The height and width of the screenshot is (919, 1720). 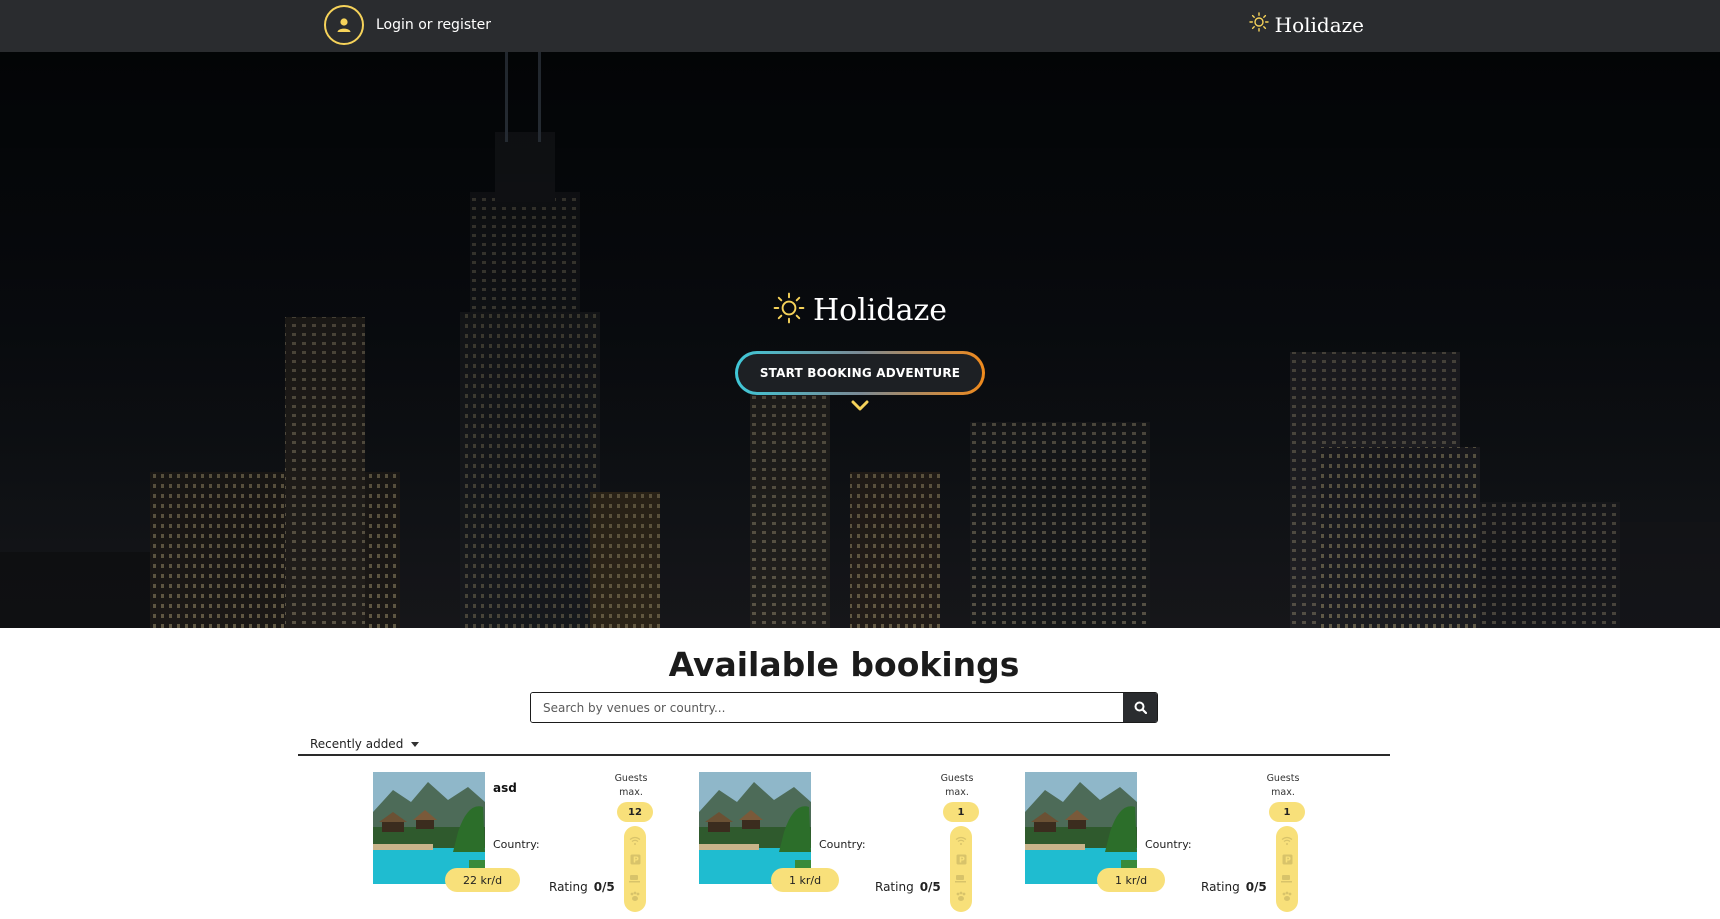 I want to click on page-title: Available bookings, so click(x=844, y=664).